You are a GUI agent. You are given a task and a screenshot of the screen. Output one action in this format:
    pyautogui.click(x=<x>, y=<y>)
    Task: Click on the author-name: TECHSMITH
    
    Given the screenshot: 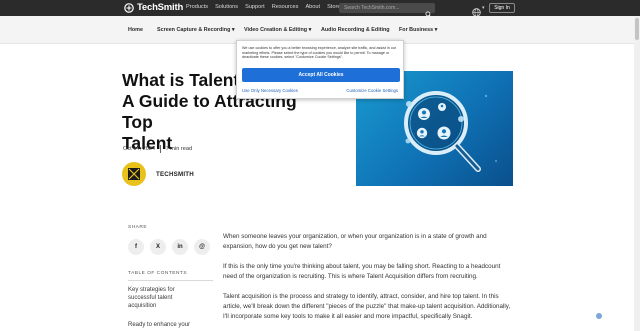 What is the action you would take?
    pyautogui.click(x=175, y=174)
    